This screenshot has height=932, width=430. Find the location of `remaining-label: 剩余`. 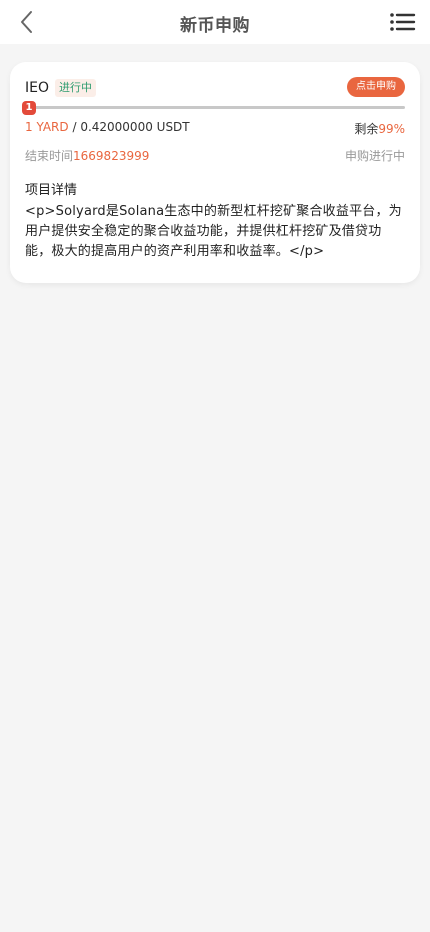

remaining-label: 剩余 is located at coordinates (366, 129).